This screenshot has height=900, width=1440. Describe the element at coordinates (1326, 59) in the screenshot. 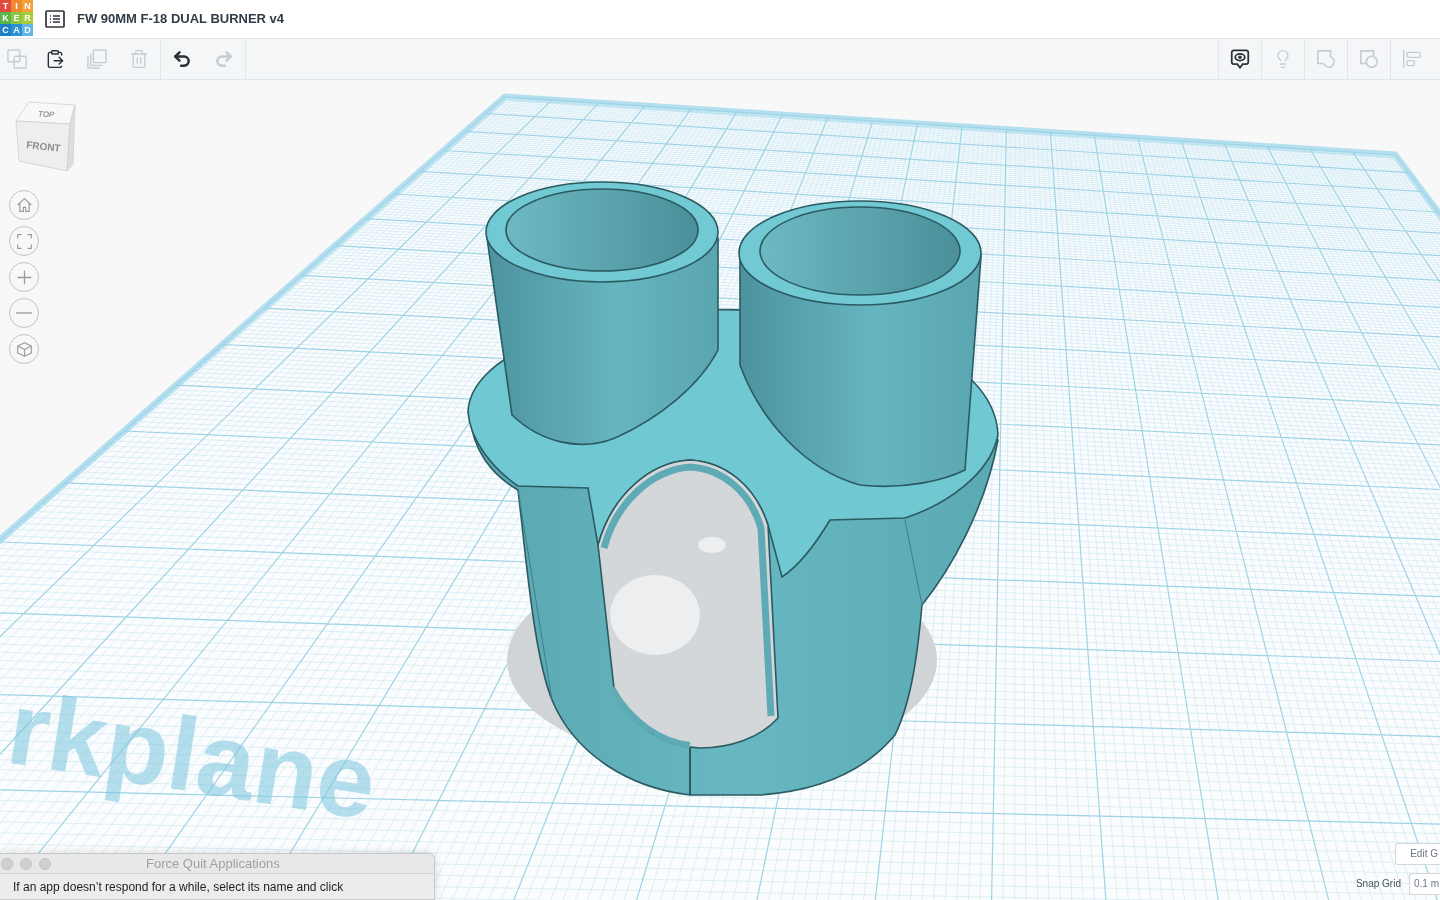

I see `merged-shapes-icon` at that location.